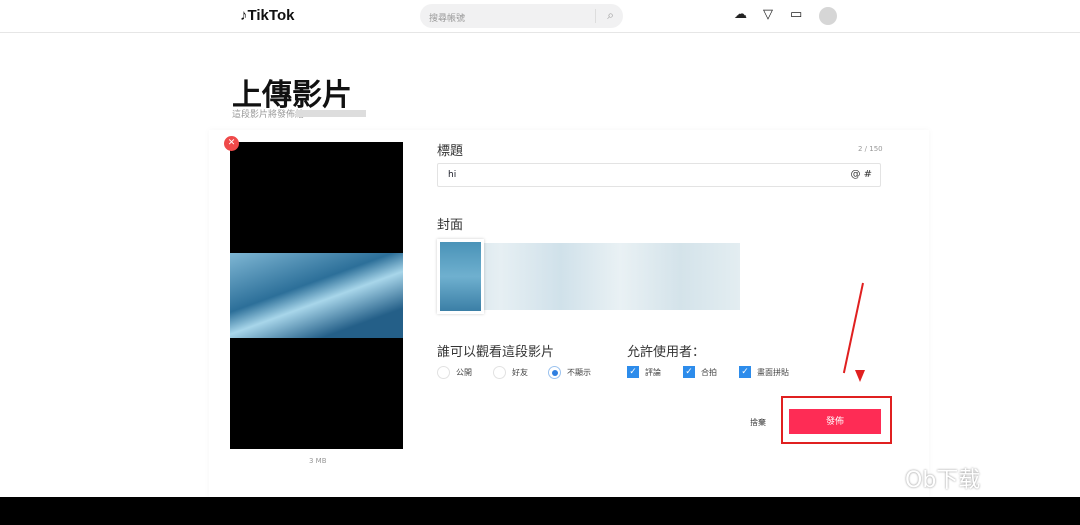  What do you see at coordinates (644, 372) in the screenshot?
I see `allow-comment: ✓ 評論` at bounding box center [644, 372].